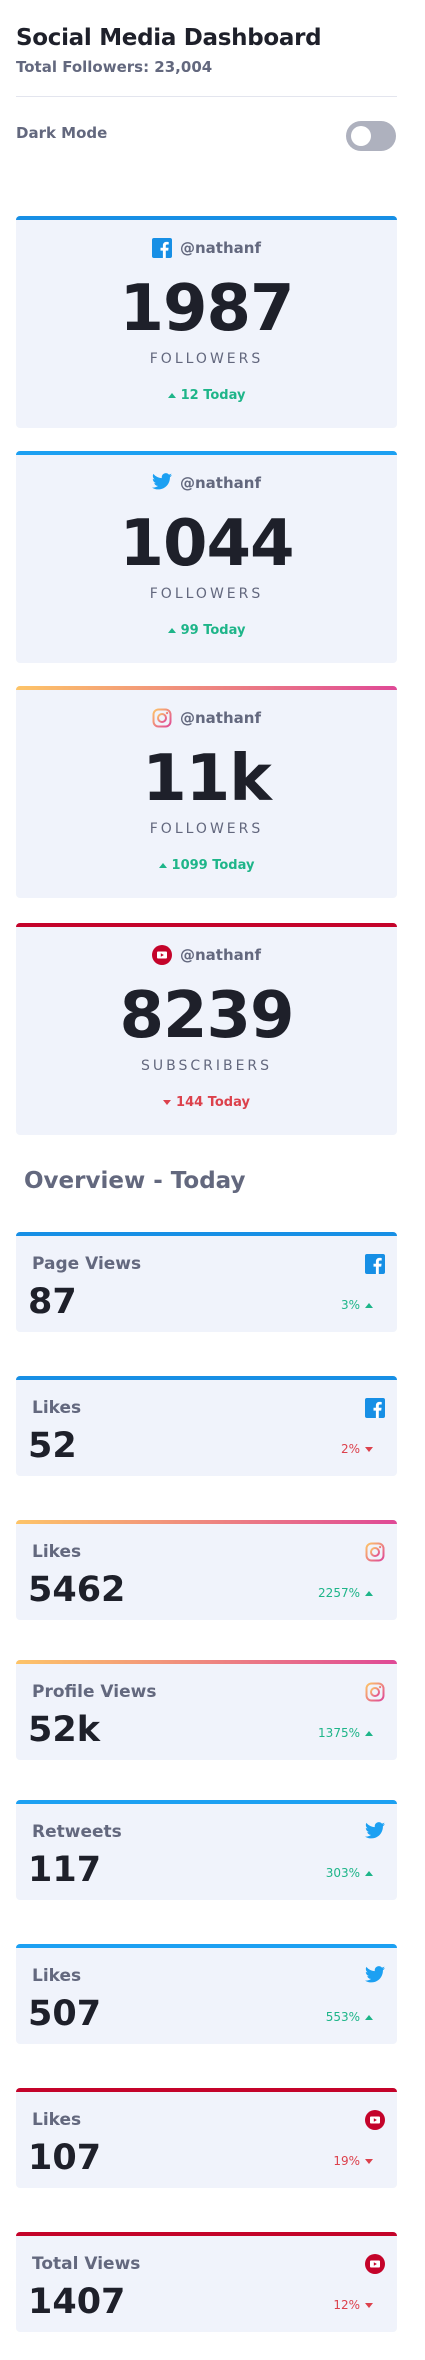 Image resolution: width=425 pixels, height=2360 pixels. Describe the element at coordinates (361, 136) in the screenshot. I see `toggle-knob` at that location.